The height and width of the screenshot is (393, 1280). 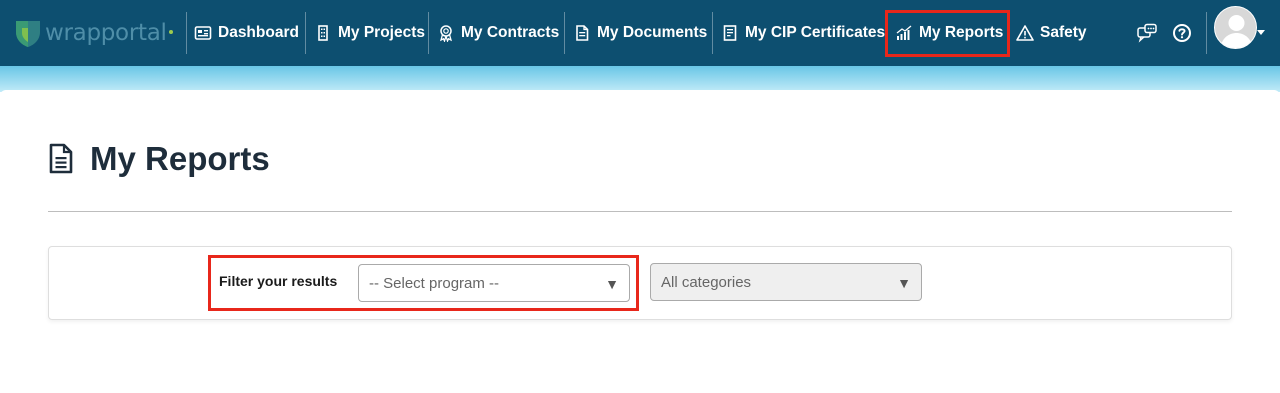 What do you see at coordinates (706, 282) in the screenshot?
I see `category-select-value: All categories` at bounding box center [706, 282].